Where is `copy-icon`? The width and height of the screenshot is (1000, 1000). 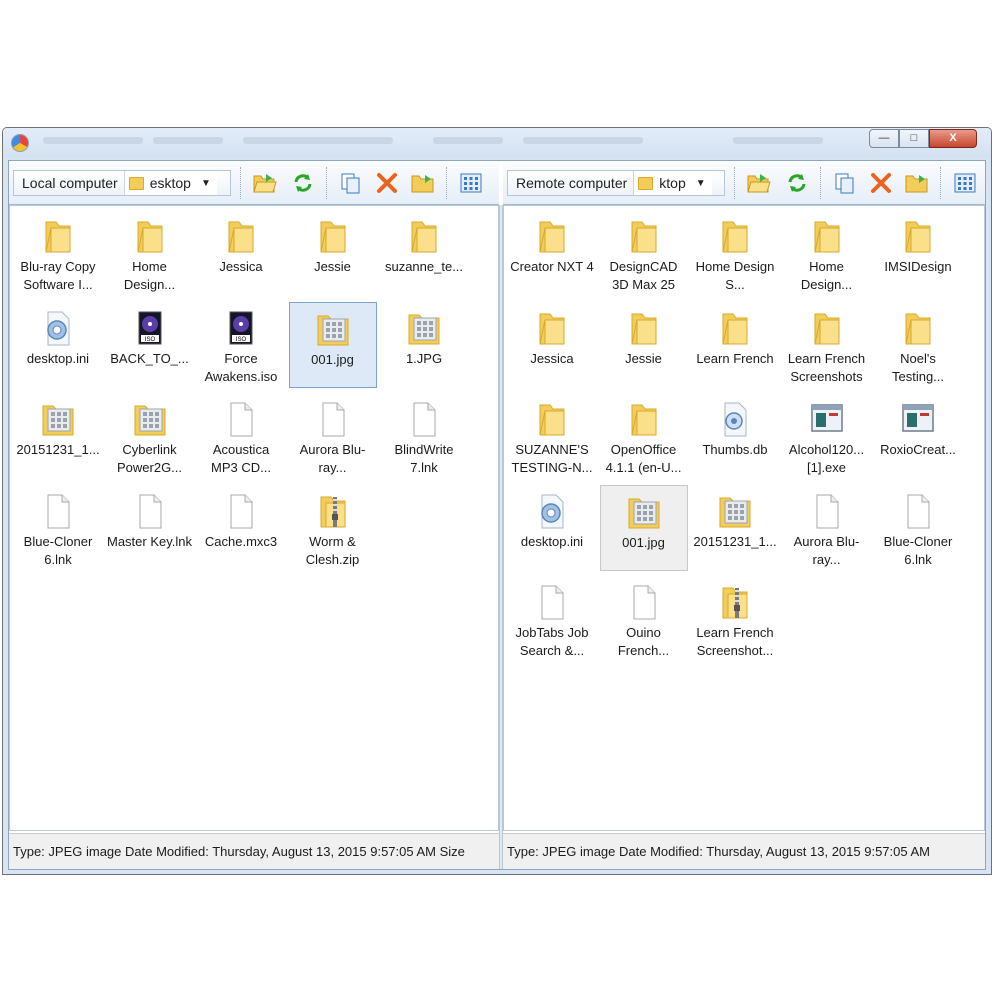 copy-icon is located at coordinates (350, 183).